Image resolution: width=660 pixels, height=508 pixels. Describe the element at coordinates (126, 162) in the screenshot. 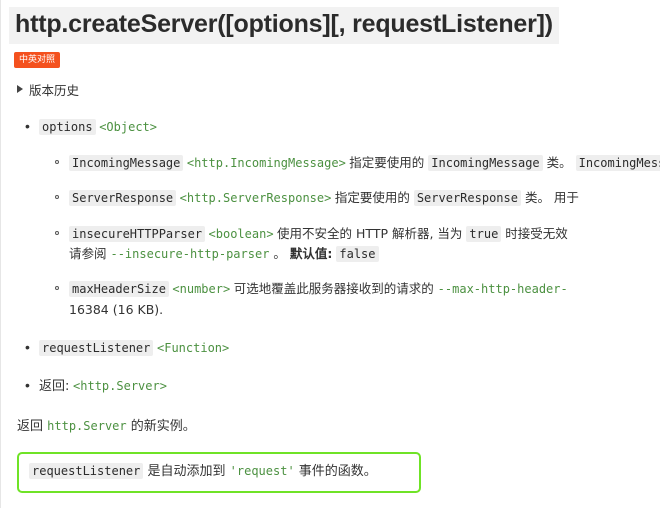

I see `param-name-incomingmessage: IncomingMessage` at that location.